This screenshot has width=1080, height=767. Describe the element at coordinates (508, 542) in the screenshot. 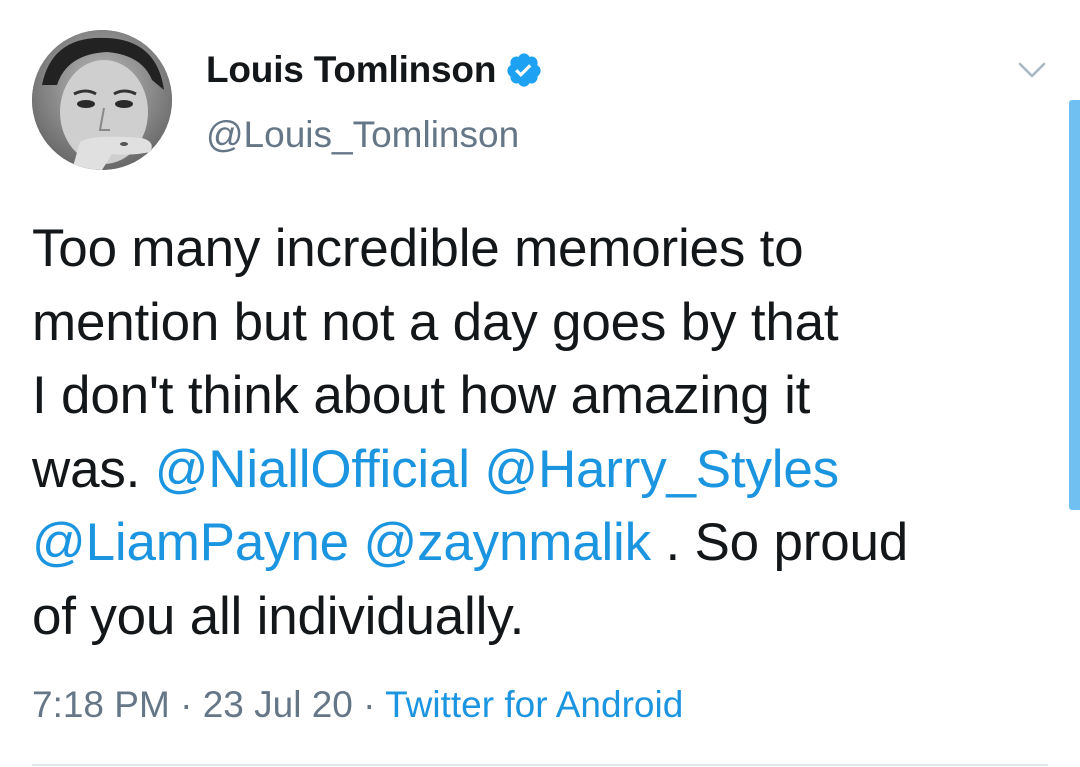

I see `mention-link: @zaynmalik` at that location.